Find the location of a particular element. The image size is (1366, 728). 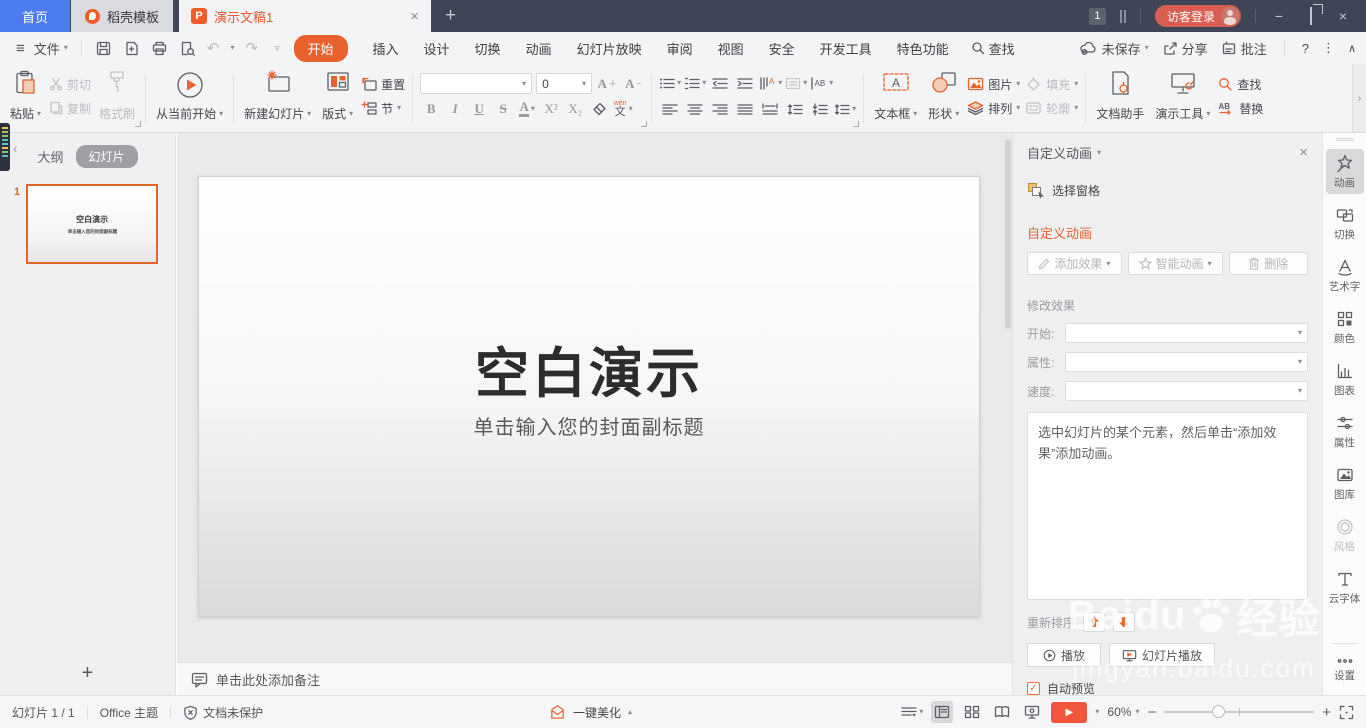

menu-find: 查找 is located at coordinates (993, 48).